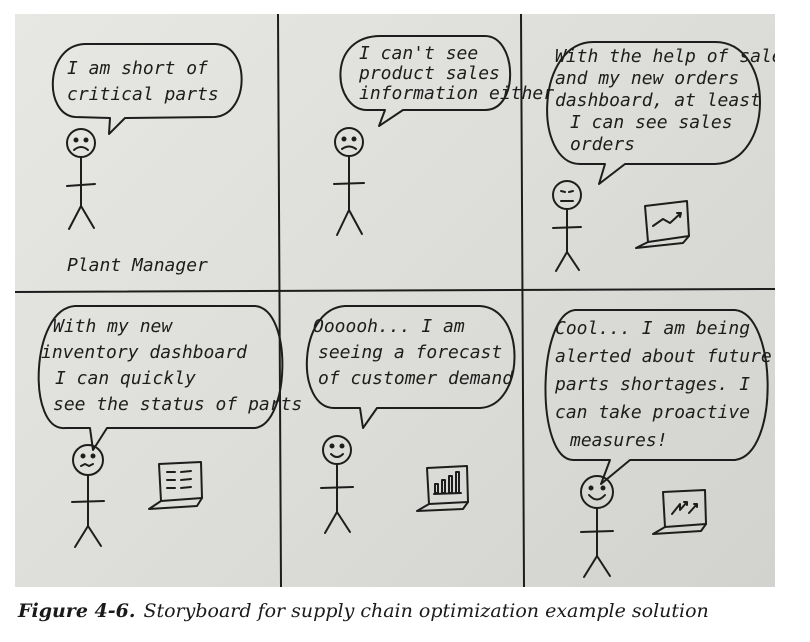  I want to click on speech-6-line-1: Cool... I am being, so click(652, 328).